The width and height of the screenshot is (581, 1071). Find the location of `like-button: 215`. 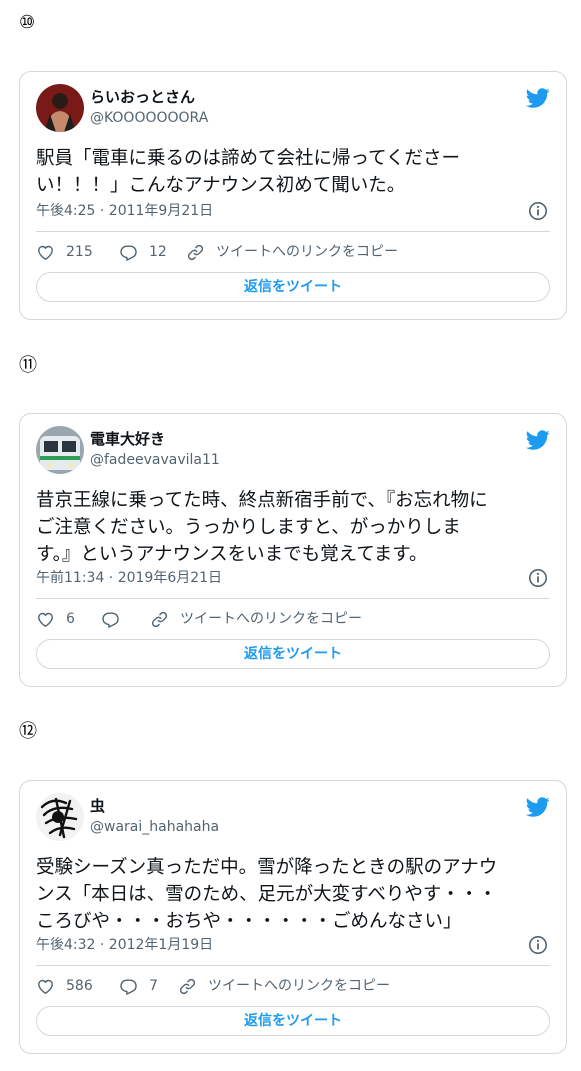

like-button: 215 is located at coordinates (64, 252).